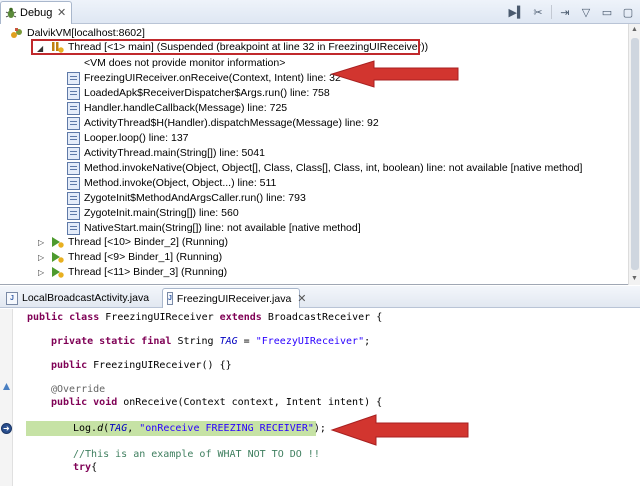  I want to click on debug-scrollbar: ▲ ▼, so click(634, 154).